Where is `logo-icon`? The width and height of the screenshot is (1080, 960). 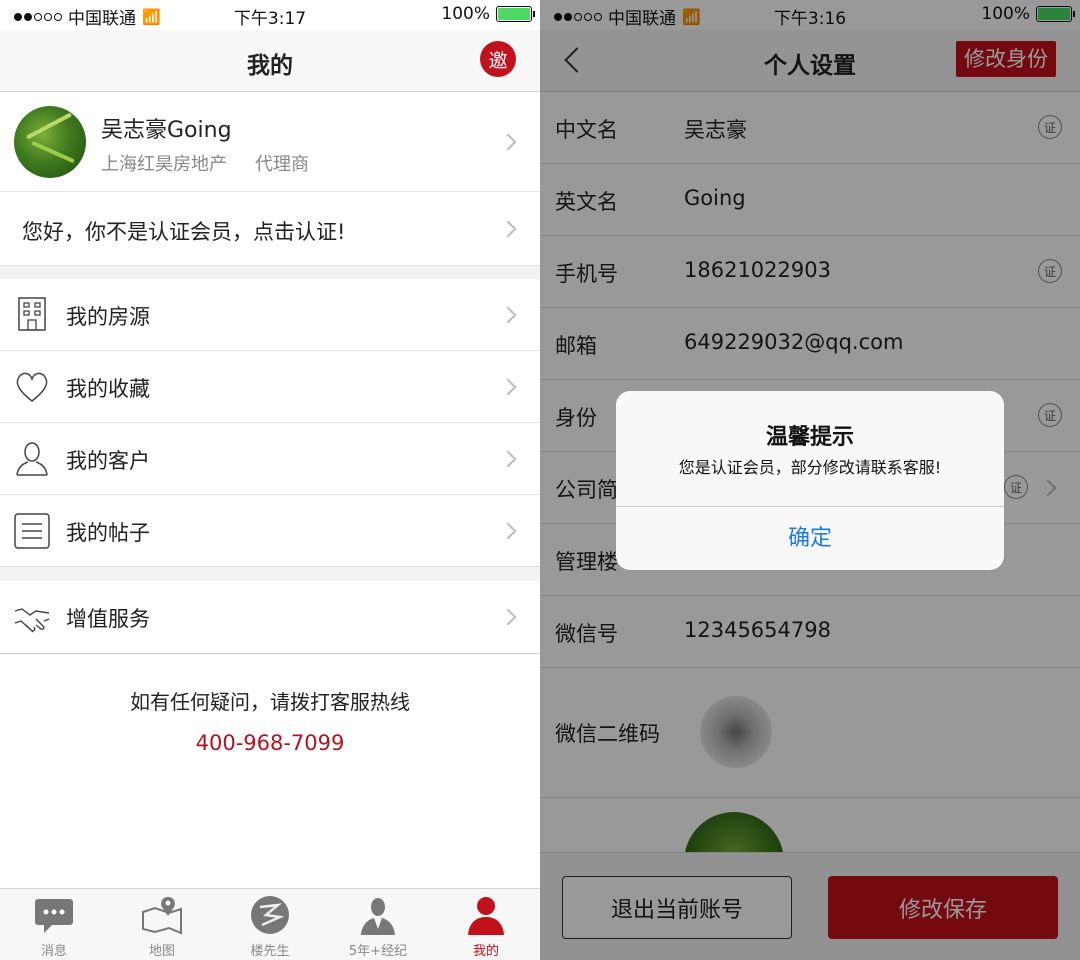 logo-icon is located at coordinates (270, 915).